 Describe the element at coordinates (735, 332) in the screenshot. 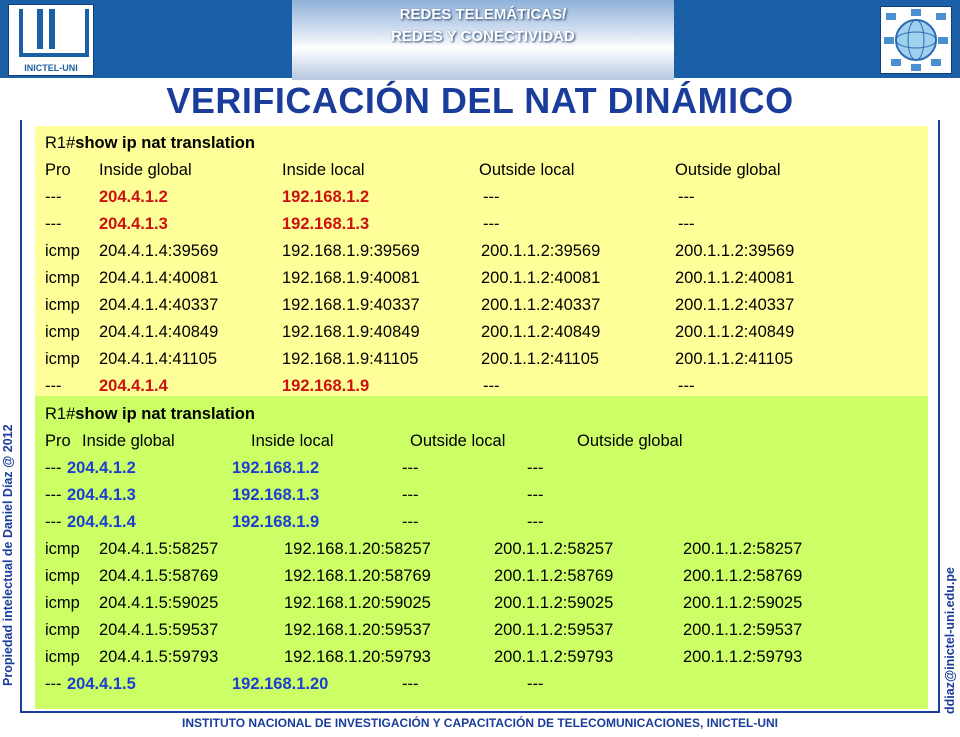

I see `cell-outside-global: 200.1.1.2:40849` at that location.